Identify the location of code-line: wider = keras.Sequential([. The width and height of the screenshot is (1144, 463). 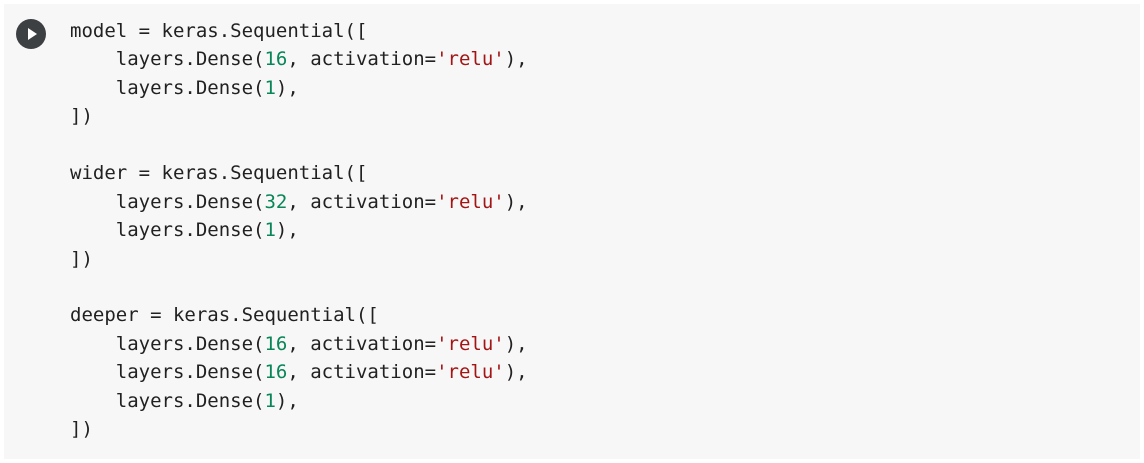
(299, 173).